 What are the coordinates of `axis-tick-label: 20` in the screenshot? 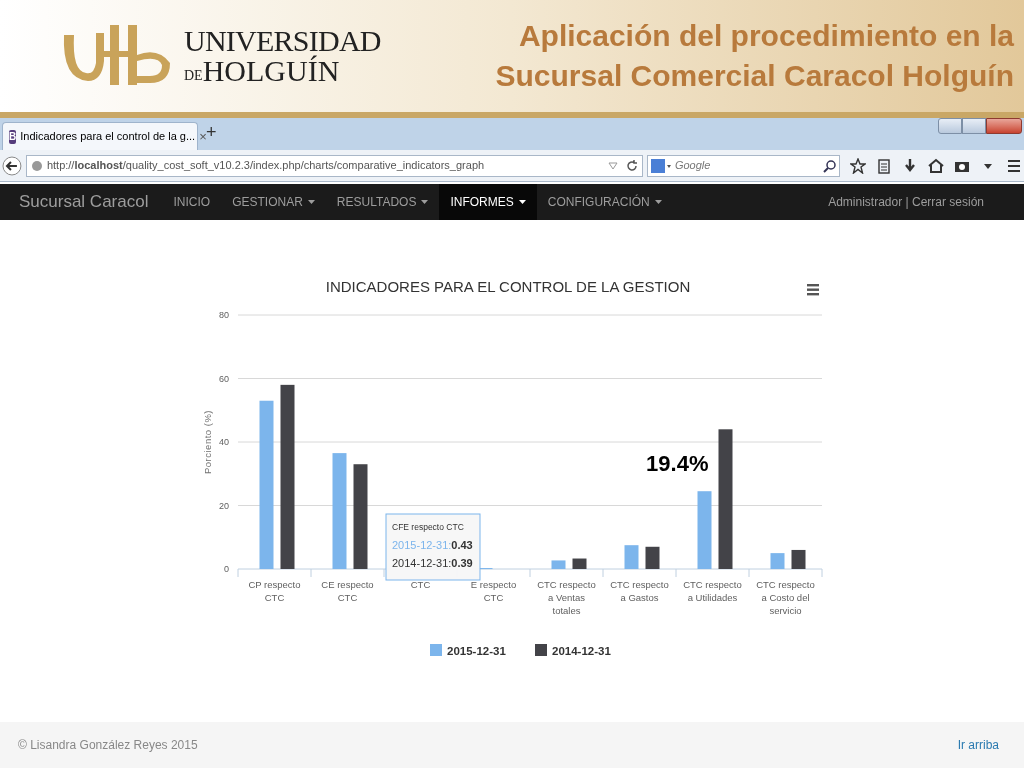 It's located at (224, 505).